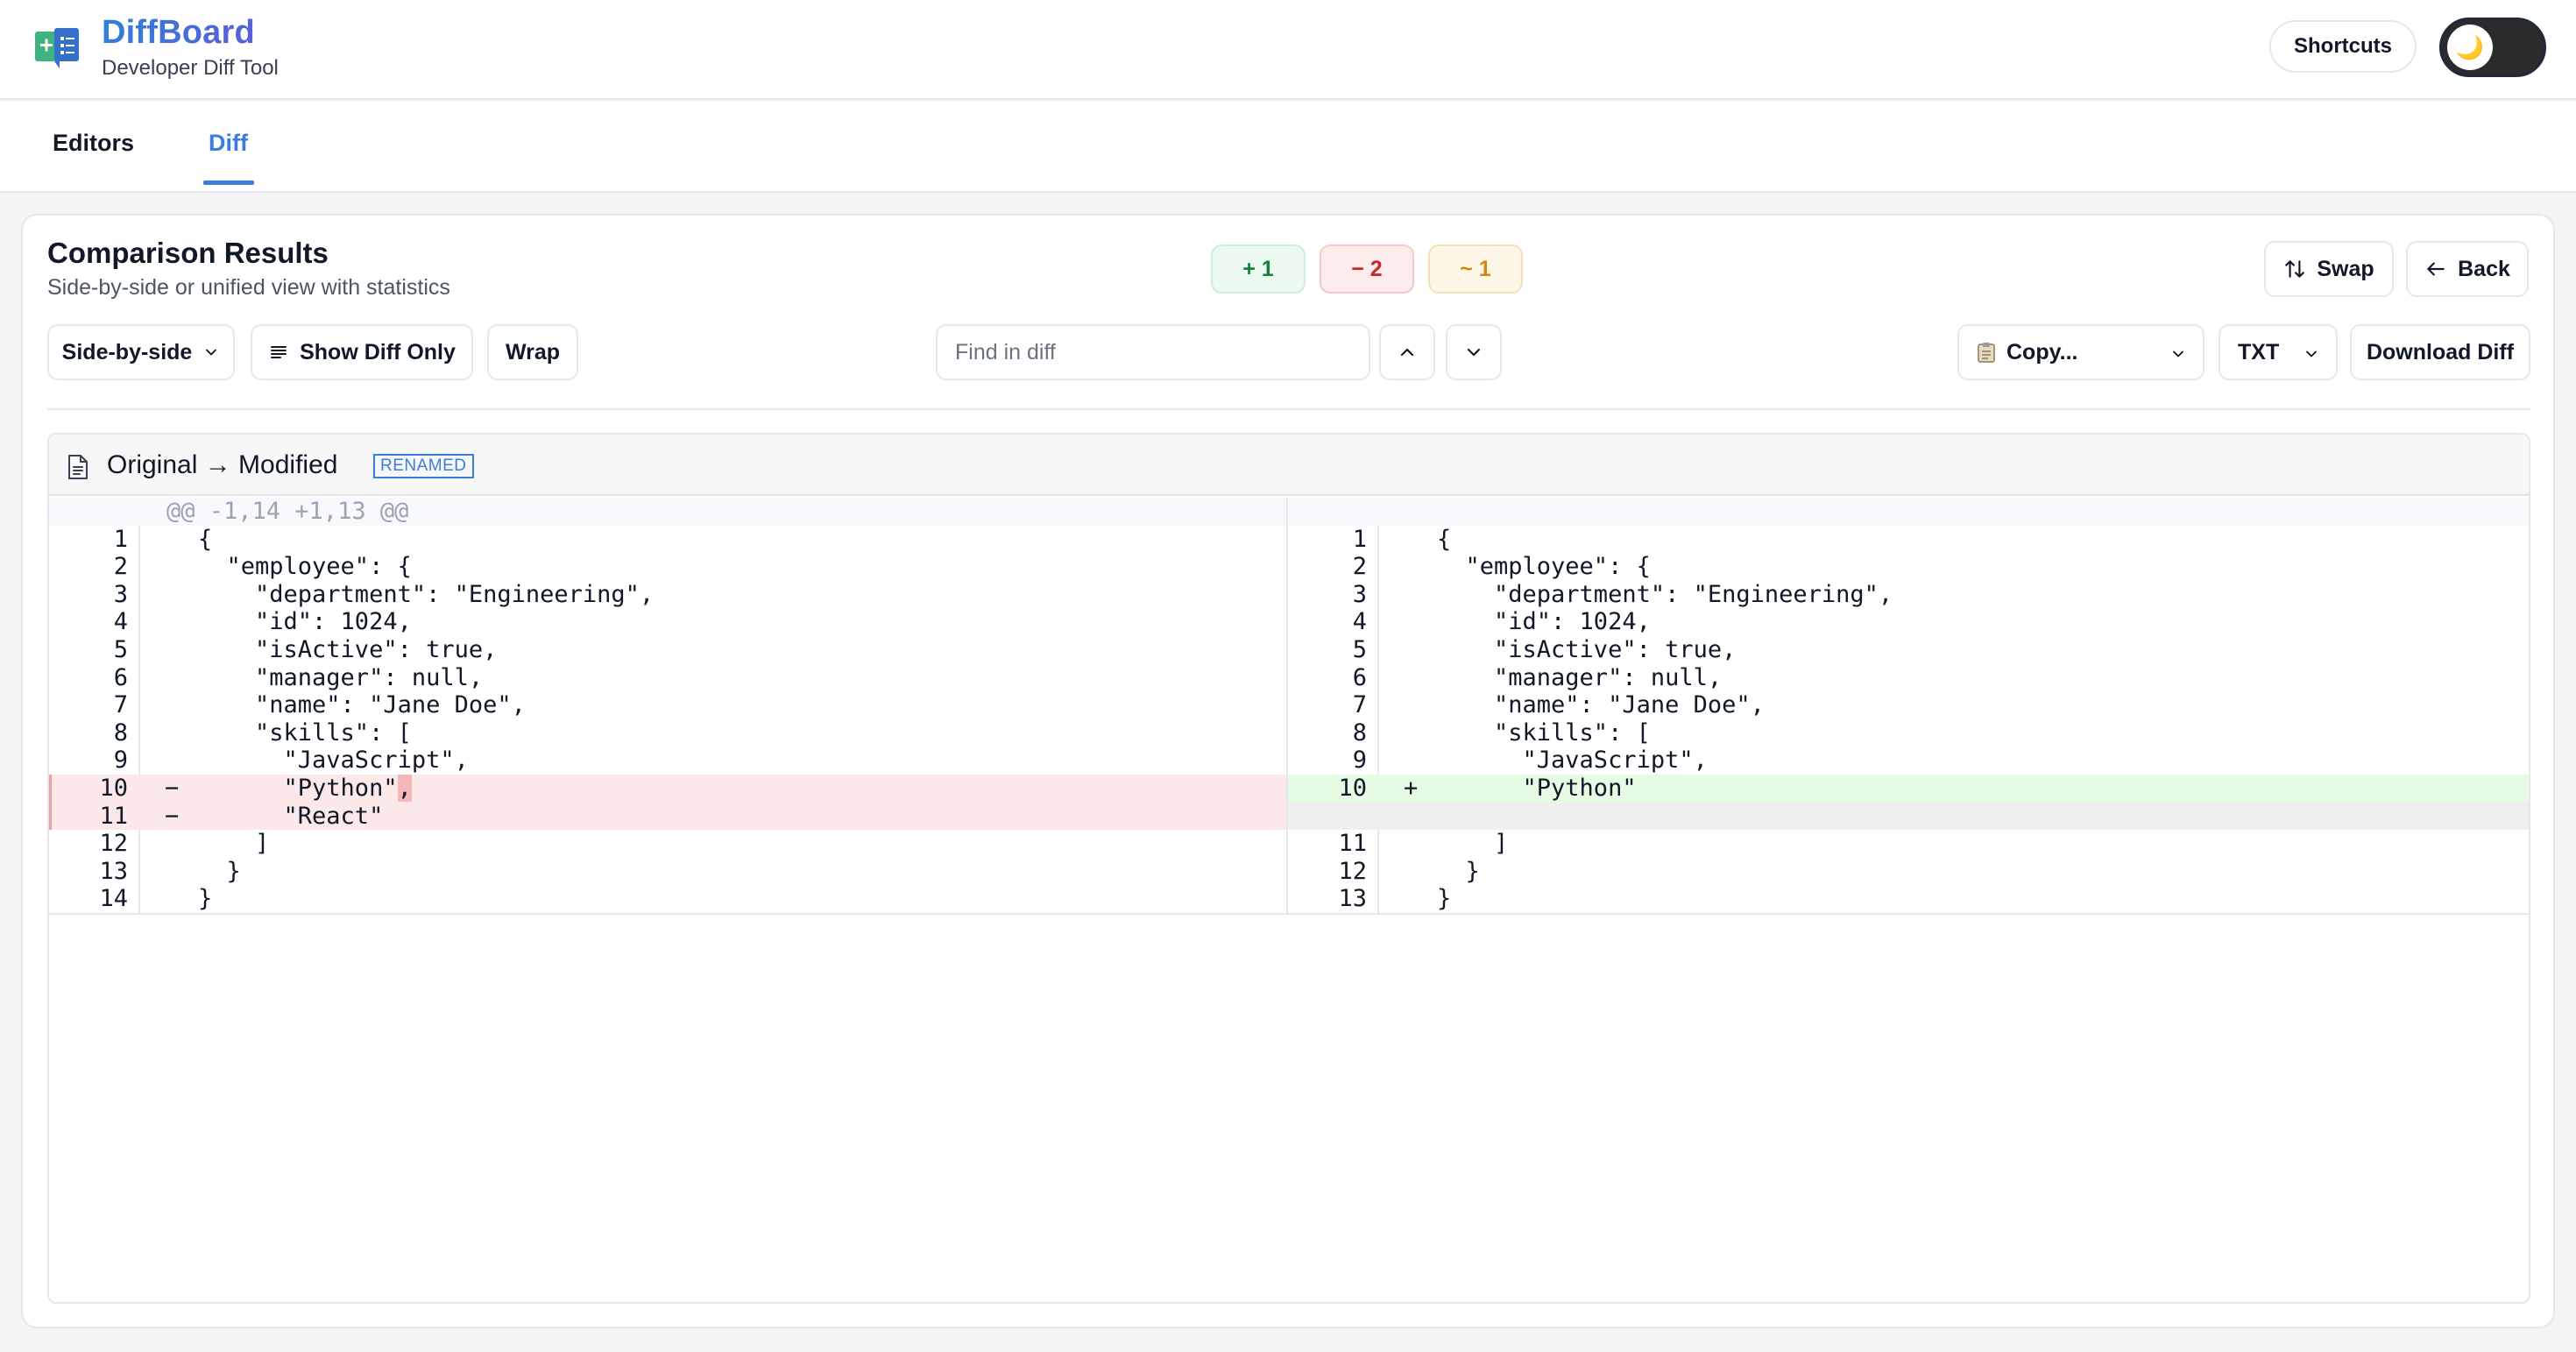 The width and height of the screenshot is (2576, 1352). What do you see at coordinates (2467, 269) in the screenshot?
I see `back-button: Back` at bounding box center [2467, 269].